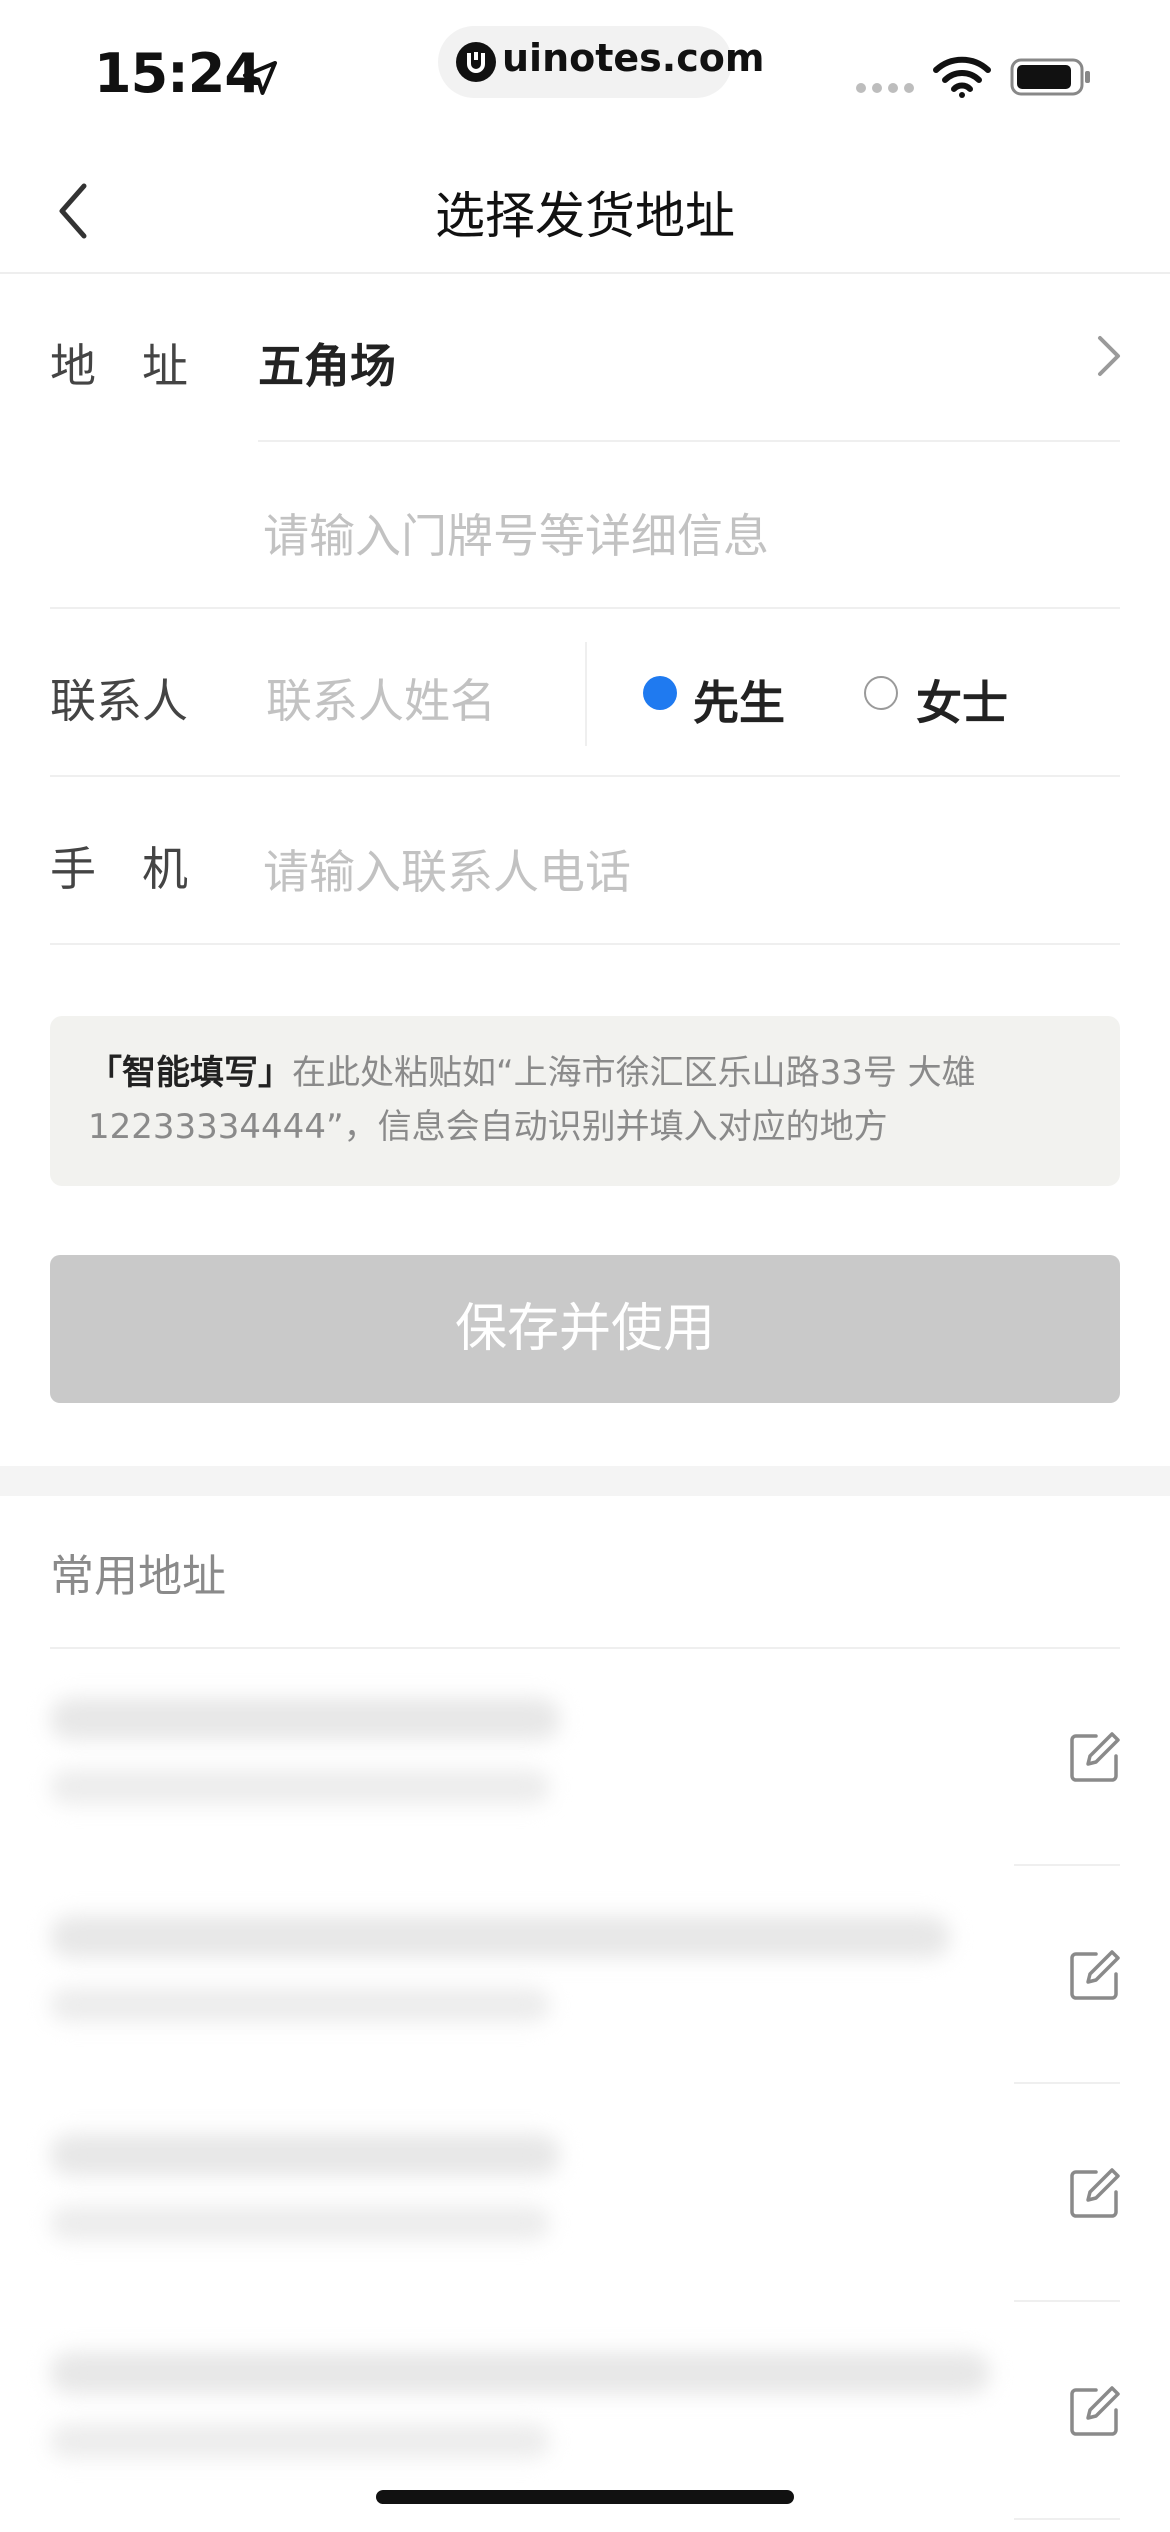  Describe the element at coordinates (962, 700) in the screenshot. I see `gender-option-ms: 女士` at that location.